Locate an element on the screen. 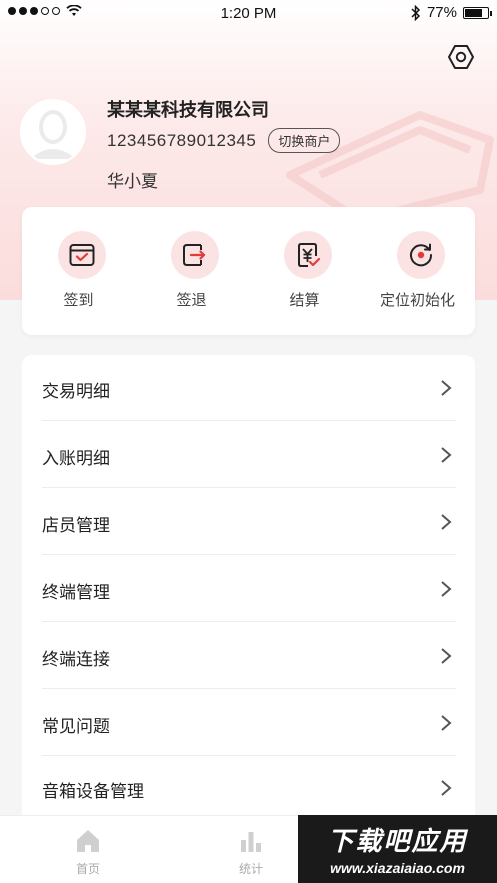 Image resolution: width=497 pixels, height=883 pixels. quick-action-checkin: 签到 is located at coordinates (78, 271).